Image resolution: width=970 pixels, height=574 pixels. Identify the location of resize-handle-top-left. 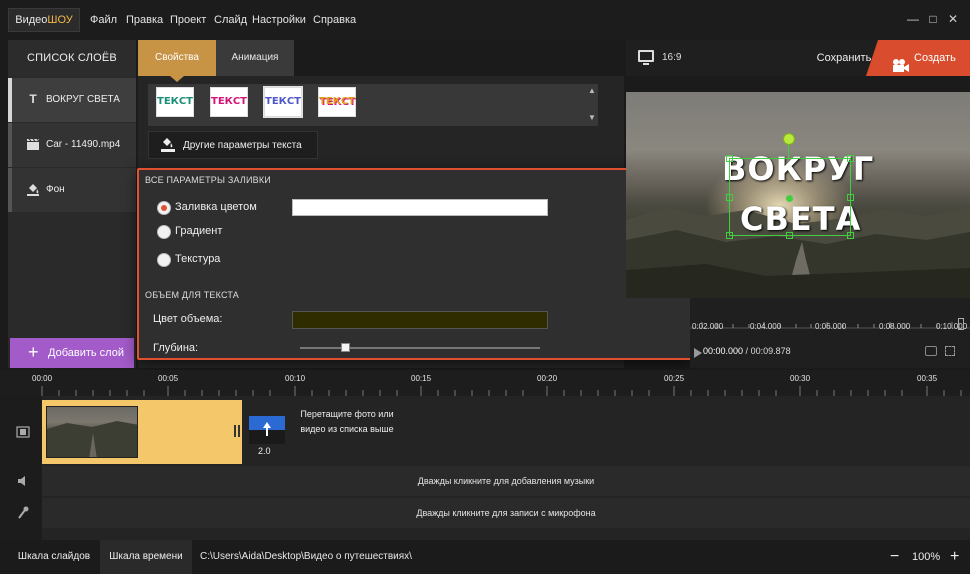
(729, 158).